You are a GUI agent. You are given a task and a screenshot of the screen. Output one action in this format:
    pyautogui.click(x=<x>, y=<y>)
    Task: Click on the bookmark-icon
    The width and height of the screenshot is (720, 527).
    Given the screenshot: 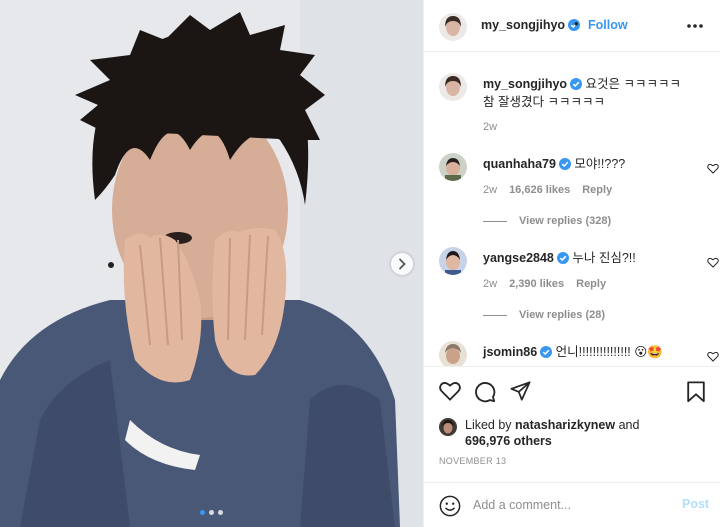 What is the action you would take?
    pyautogui.click(x=696, y=392)
    